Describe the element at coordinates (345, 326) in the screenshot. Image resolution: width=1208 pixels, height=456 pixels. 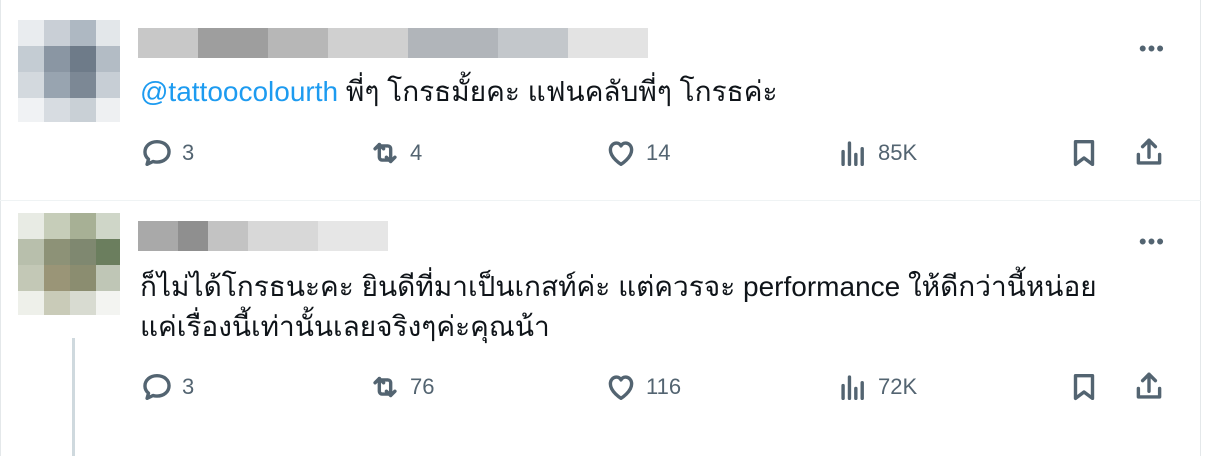
I see `tweet-text-line: แค่เรื่องนี้เท่านั้นเลยจริงๆค่ะคุณน้า` at that location.